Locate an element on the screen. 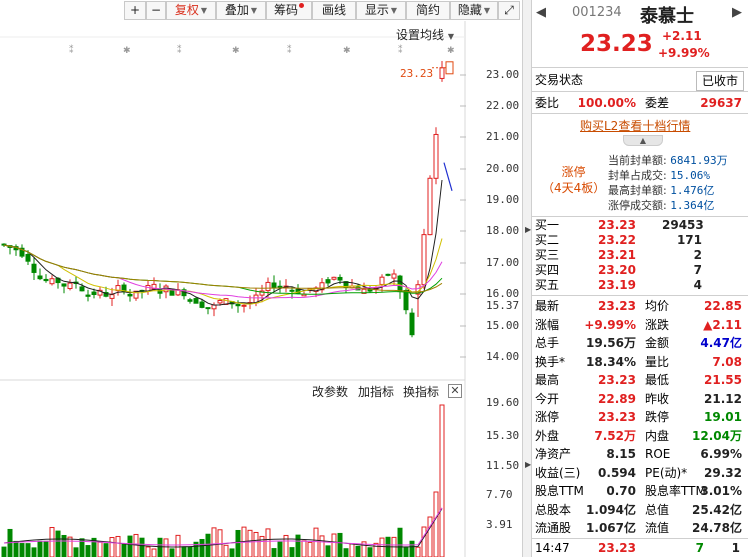  trade-status-label: 交易状态 is located at coordinates (559, 80).